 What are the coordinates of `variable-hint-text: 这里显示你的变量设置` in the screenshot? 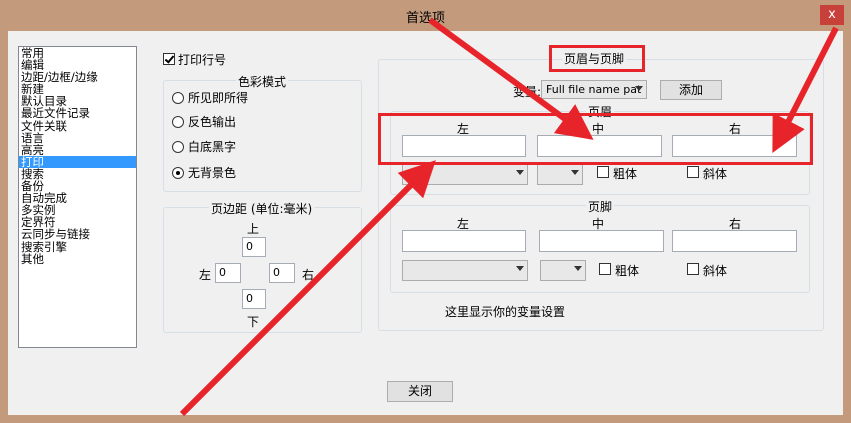 It's located at (505, 312).